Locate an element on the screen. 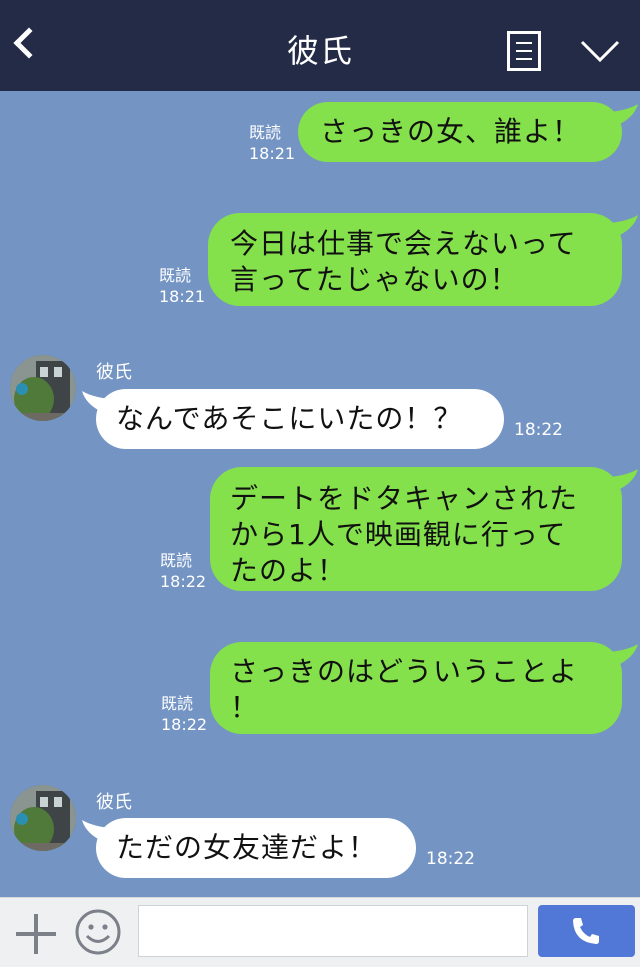  their-message-bubble: ただの女友達だよ！ is located at coordinates (256, 848).